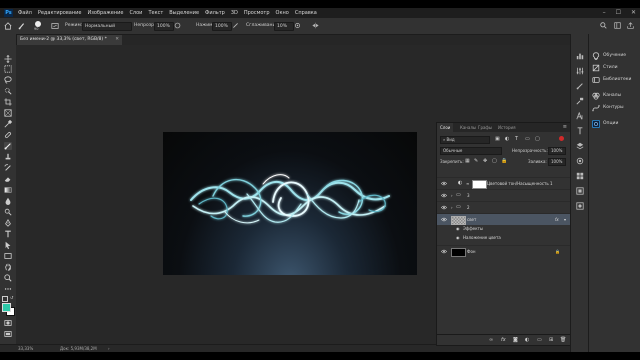 This screenshot has width=640, height=360. I want to click on link-layers-icon: ∞, so click(492, 340).